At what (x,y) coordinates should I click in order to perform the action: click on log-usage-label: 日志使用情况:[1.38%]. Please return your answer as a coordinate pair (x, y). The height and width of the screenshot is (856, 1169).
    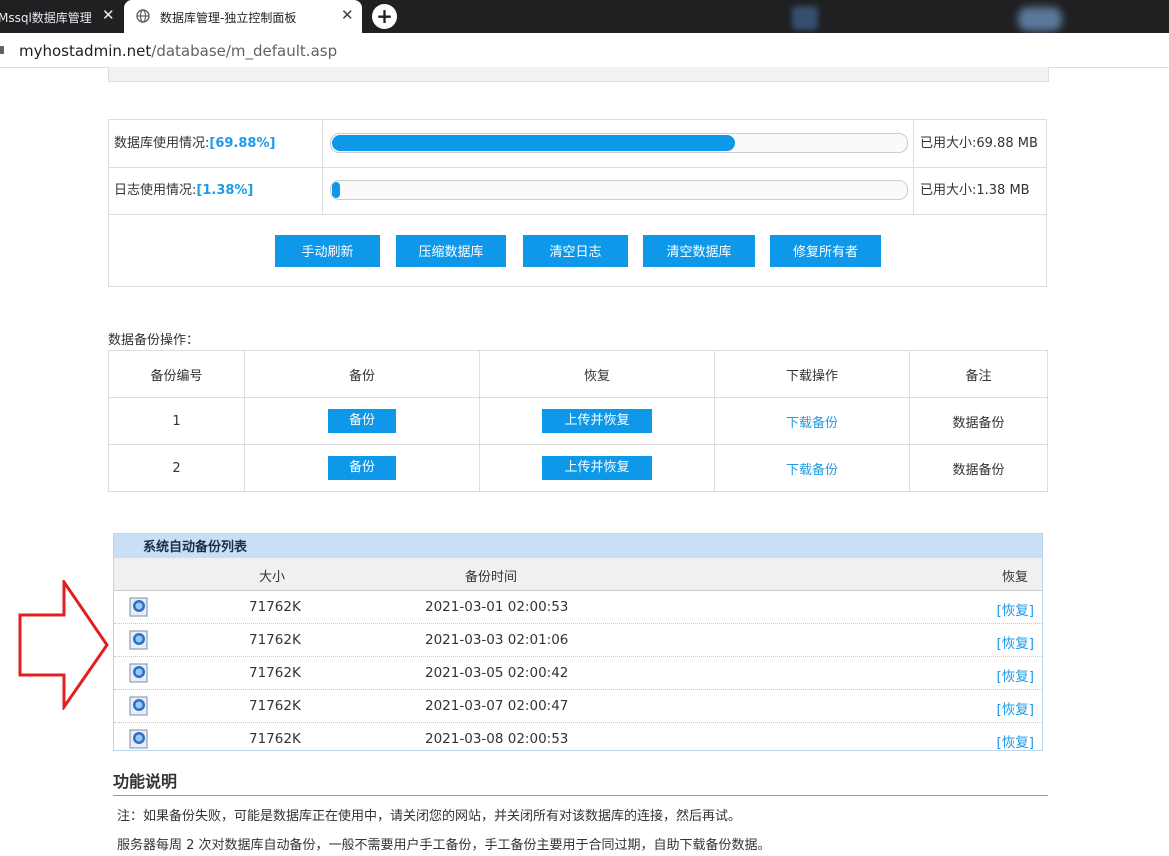
    Looking at the image, I should click on (216, 190).